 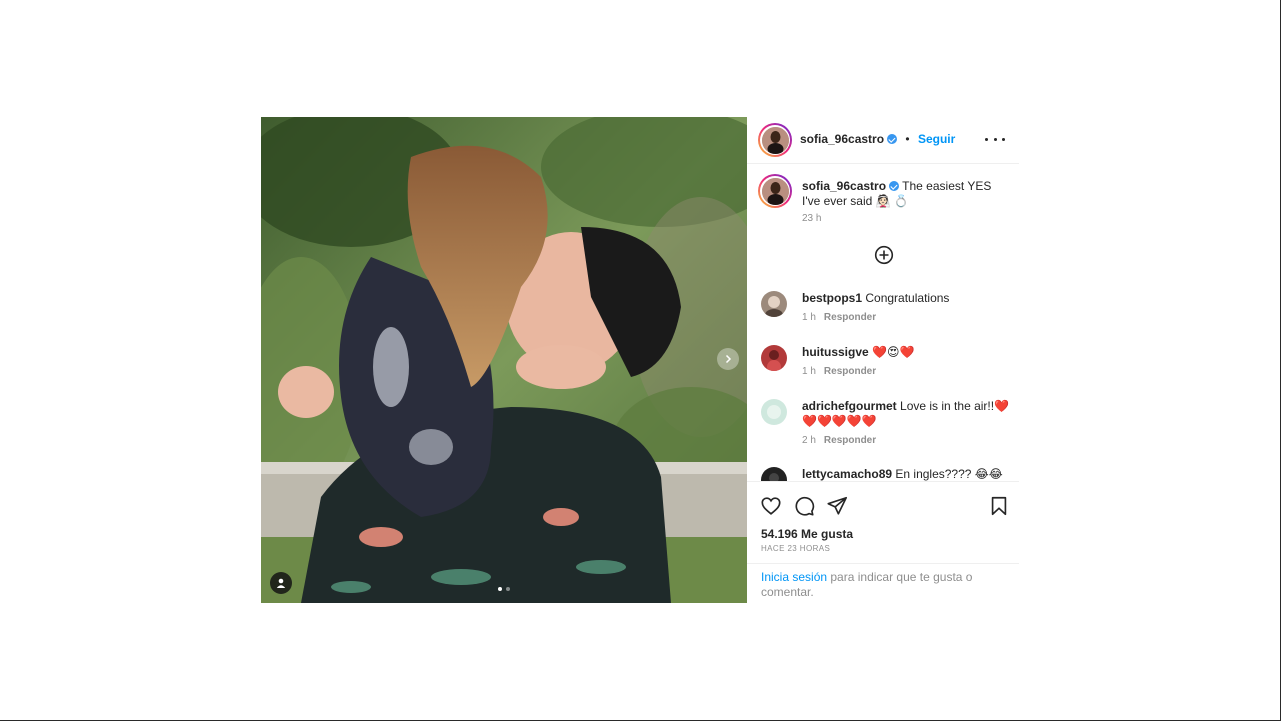 I want to click on post-timestamp: HACE 23 HORAS, so click(x=796, y=548).